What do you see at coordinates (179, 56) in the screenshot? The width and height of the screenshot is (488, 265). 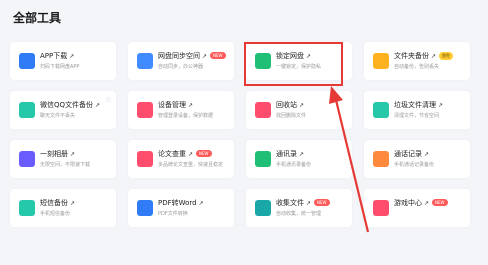 I see `tool-name-label: 网盘同步空间` at bounding box center [179, 56].